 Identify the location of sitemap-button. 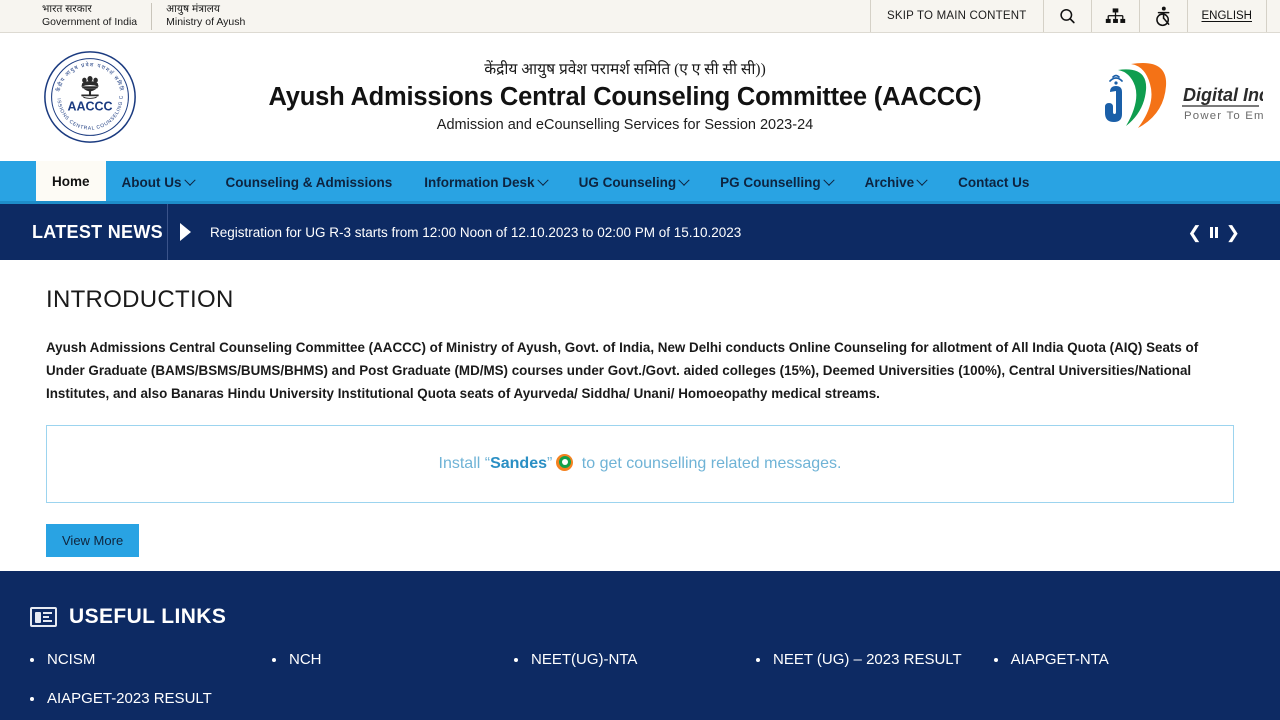
(1114, 16).